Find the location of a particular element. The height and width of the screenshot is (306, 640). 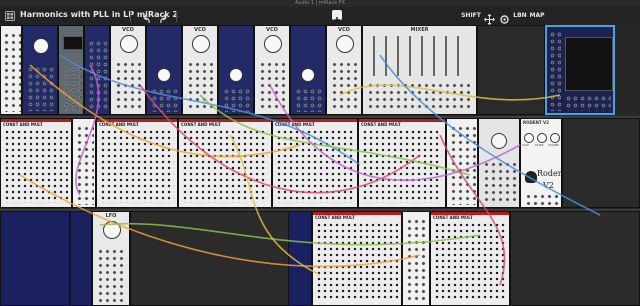

settings-icon is located at coordinates (504, 17).